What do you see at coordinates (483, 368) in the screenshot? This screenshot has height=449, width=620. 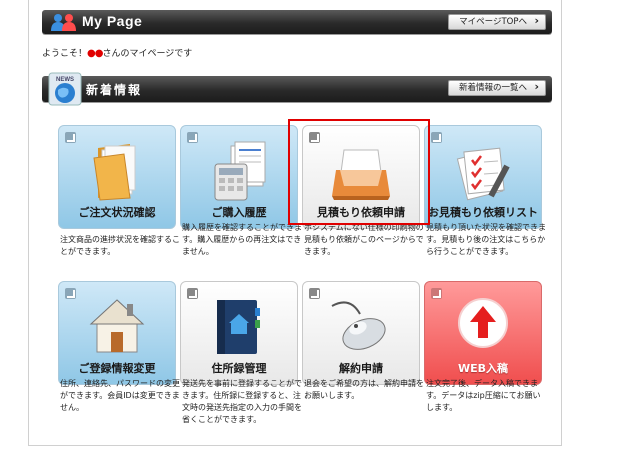 I see `menu-label: WEB入稿` at bounding box center [483, 368].